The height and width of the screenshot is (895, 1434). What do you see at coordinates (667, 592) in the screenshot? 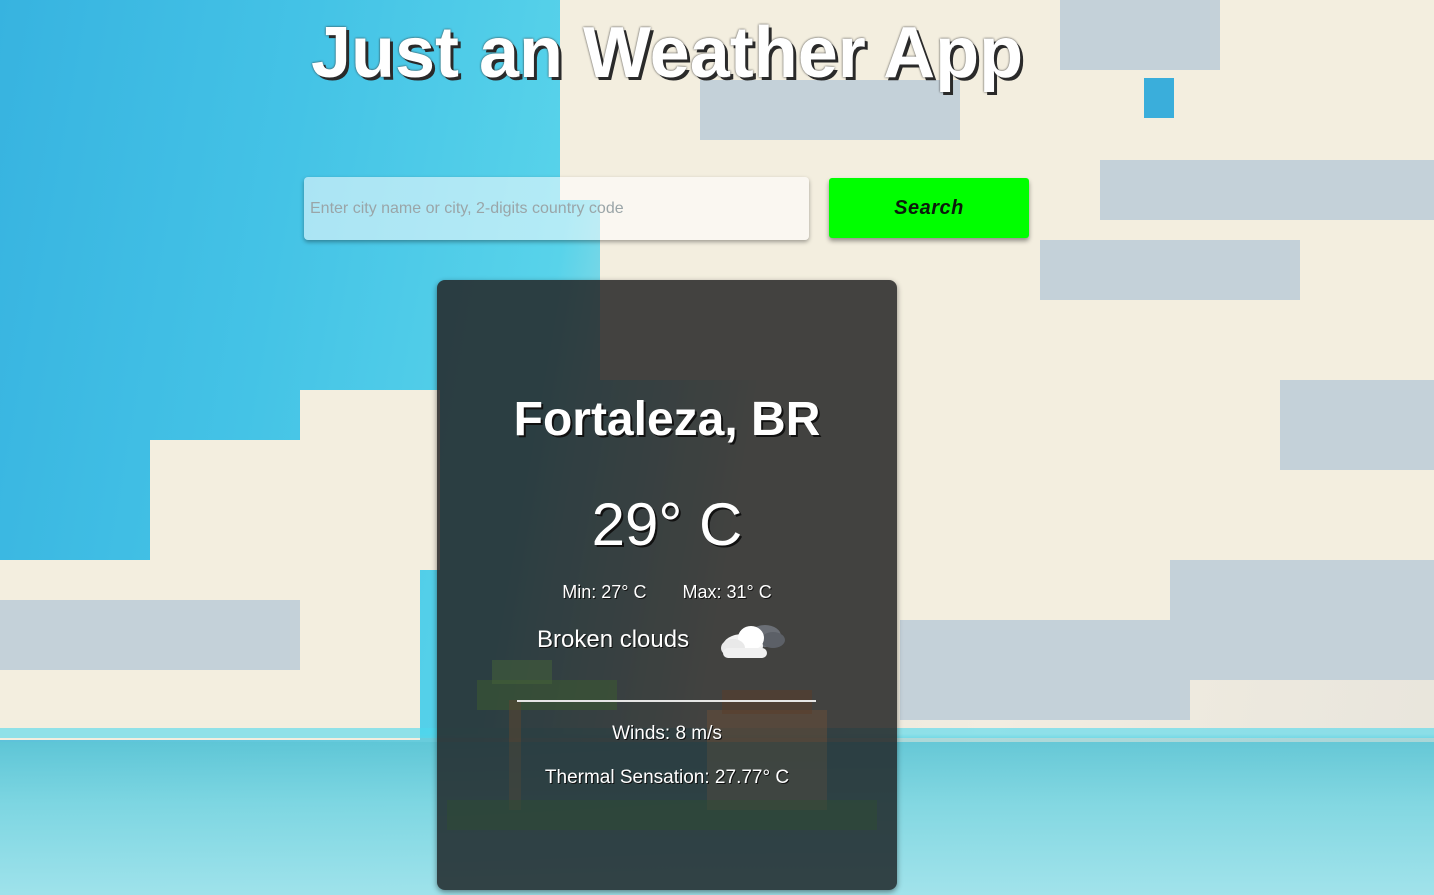
I see `min-max-row: Min: 27° C Max: 31° C` at bounding box center [667, 592].